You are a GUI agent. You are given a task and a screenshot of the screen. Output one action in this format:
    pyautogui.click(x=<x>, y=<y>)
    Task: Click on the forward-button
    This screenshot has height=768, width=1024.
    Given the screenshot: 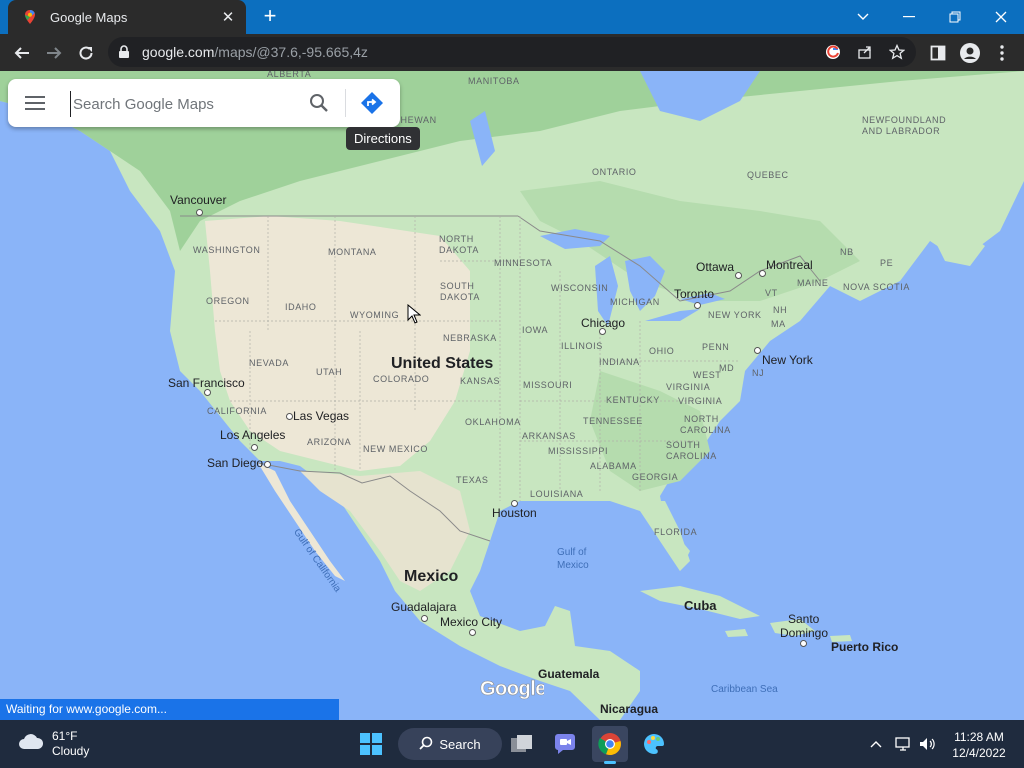 What is the action you would take?
    pyautogui.click(x=54, y=53)
    